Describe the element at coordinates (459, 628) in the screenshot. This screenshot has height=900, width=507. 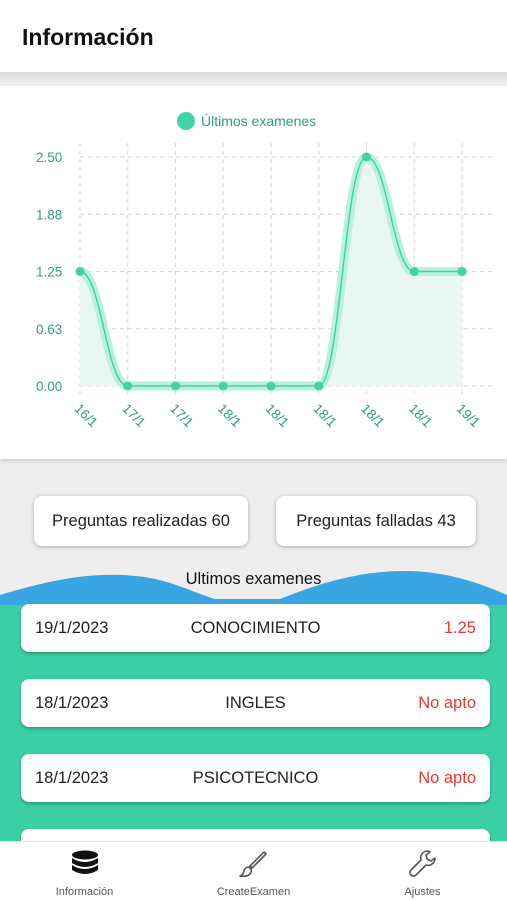
I see `exam-result: 1.25` at that location.